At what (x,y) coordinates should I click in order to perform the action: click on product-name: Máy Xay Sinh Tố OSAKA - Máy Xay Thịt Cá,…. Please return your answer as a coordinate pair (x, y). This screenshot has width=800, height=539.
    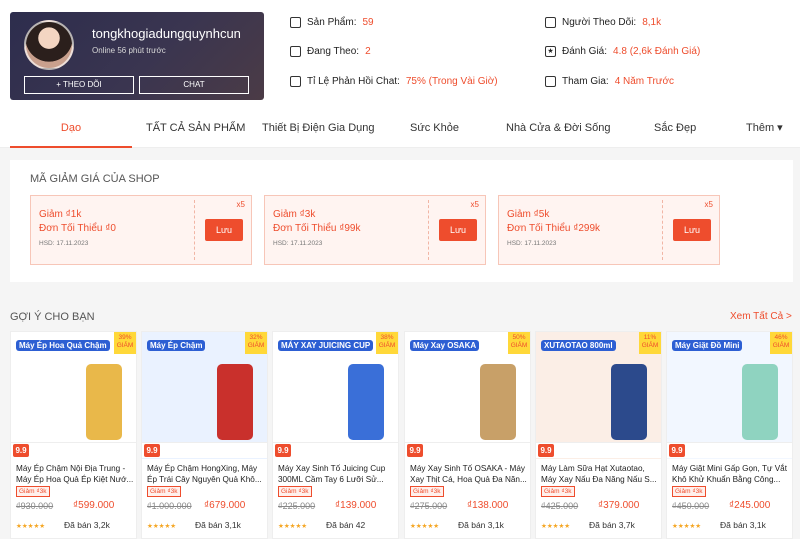
    Looking at the image, I should click on (469, 474).